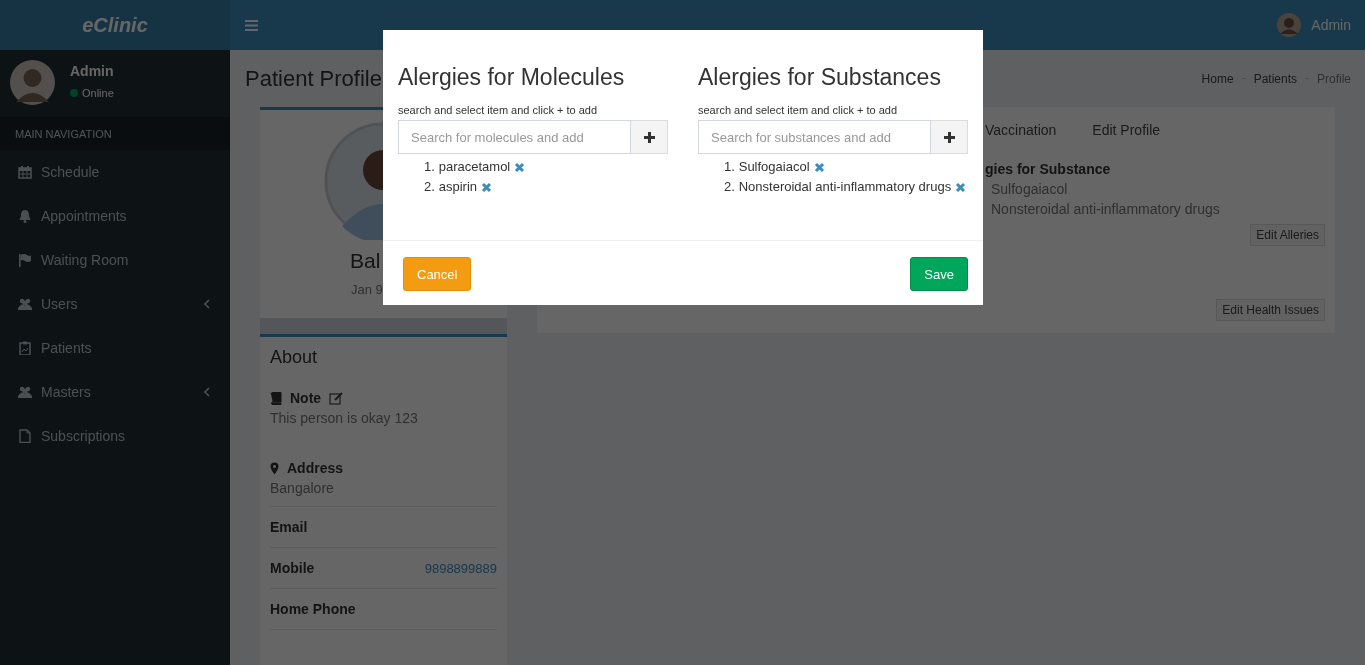  Describe the element at coordinates (25, 348) in the screenshot. I see `clipboard-icon` at that location.